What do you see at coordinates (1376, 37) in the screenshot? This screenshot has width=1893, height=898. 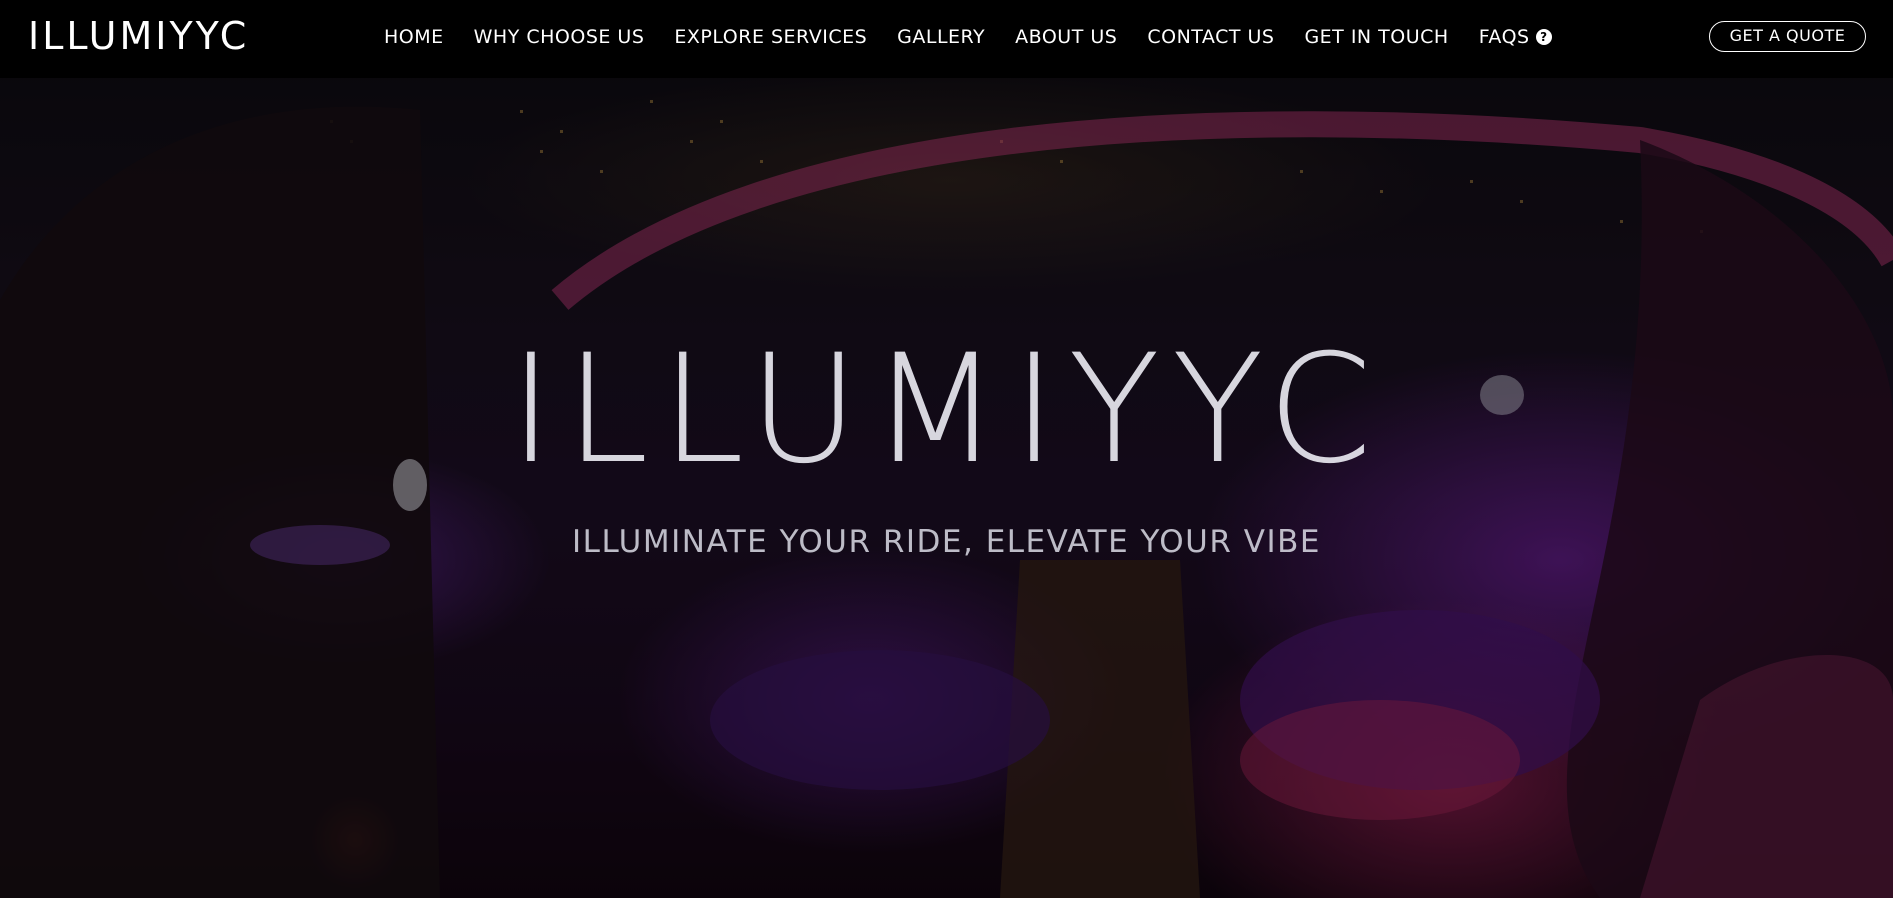 I see `nav-item-get-in-touch: GET IN TOUCH` at bounding box center [1376, 37].